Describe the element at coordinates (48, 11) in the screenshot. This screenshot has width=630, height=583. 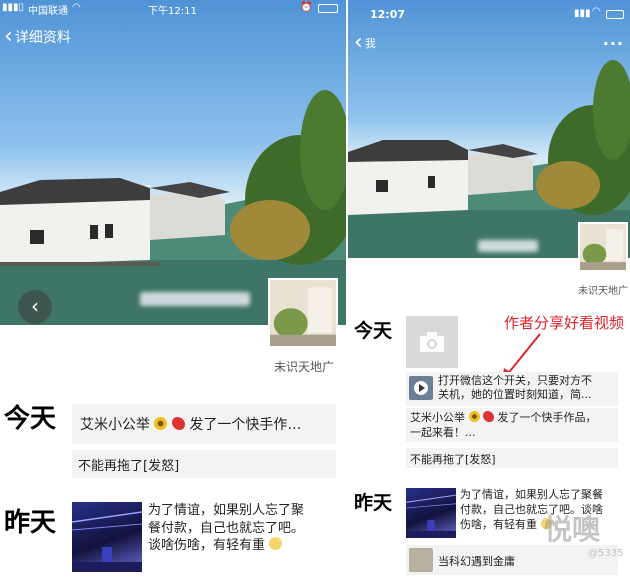
I see `carrier-label: 中国联通` at that location.